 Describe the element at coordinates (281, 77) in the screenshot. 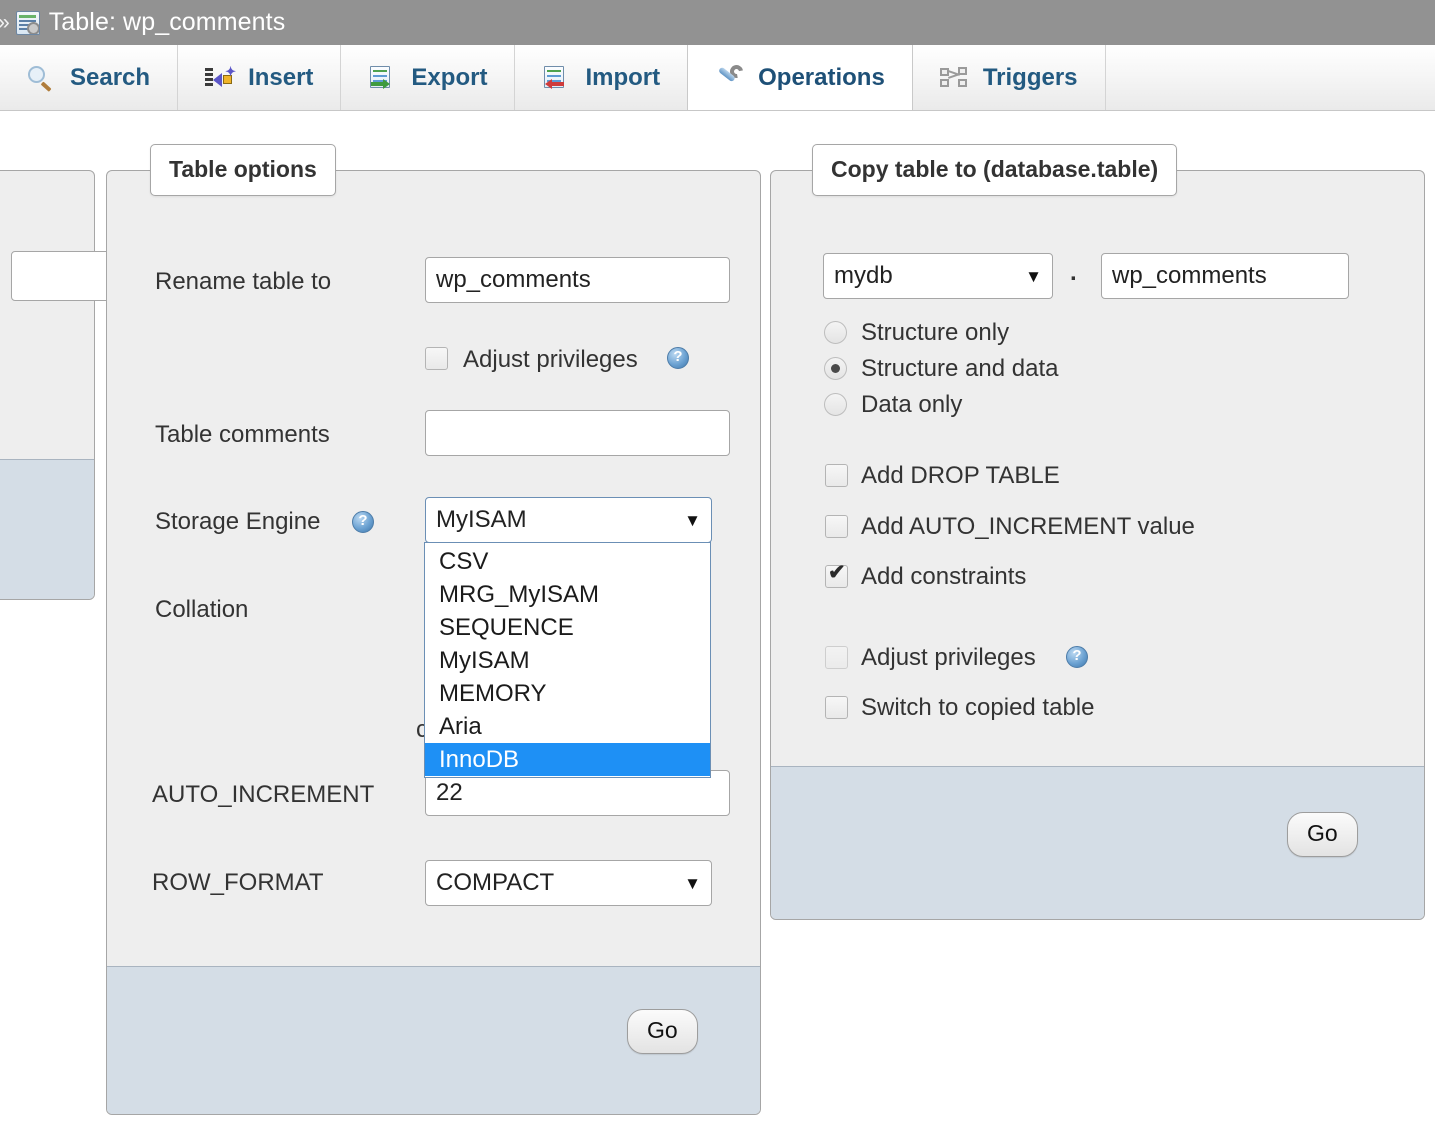

I see `tab-insert-label: Insert` at that location.